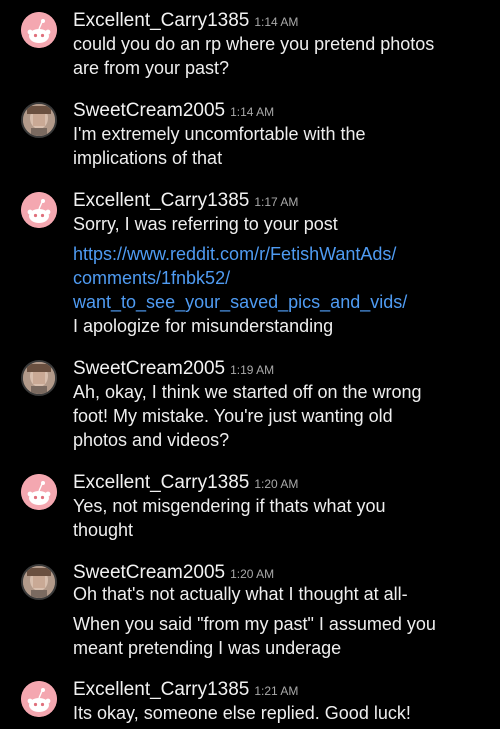 The height and width of the screenshot is (729, 500). I want to click on post-link: https://www.reddit.com/r/FetishWantAds/, so click(234, 254).